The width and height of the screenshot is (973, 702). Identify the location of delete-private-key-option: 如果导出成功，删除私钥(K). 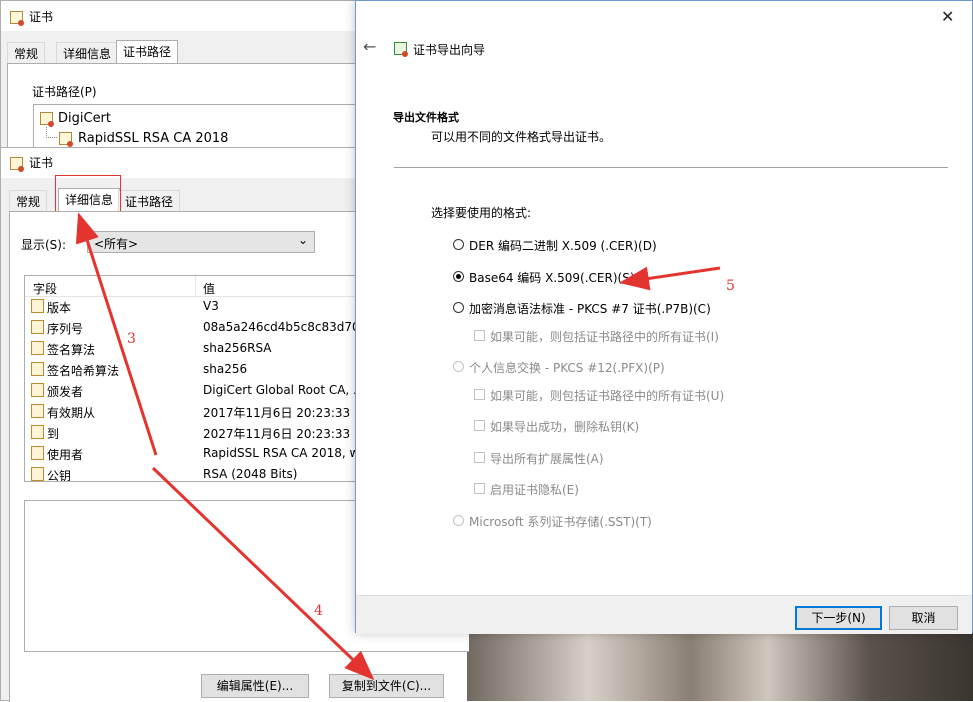
(634, 426).